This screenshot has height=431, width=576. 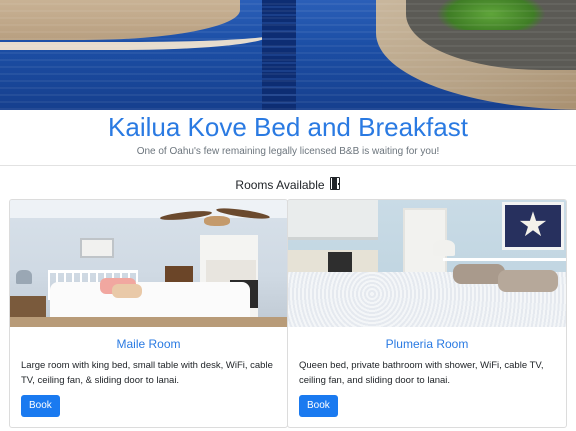 What do you see at coordinates (427, 344) in the screenshot?
I see `room-title: Plumeria Room` at bounding box center [427, 344].